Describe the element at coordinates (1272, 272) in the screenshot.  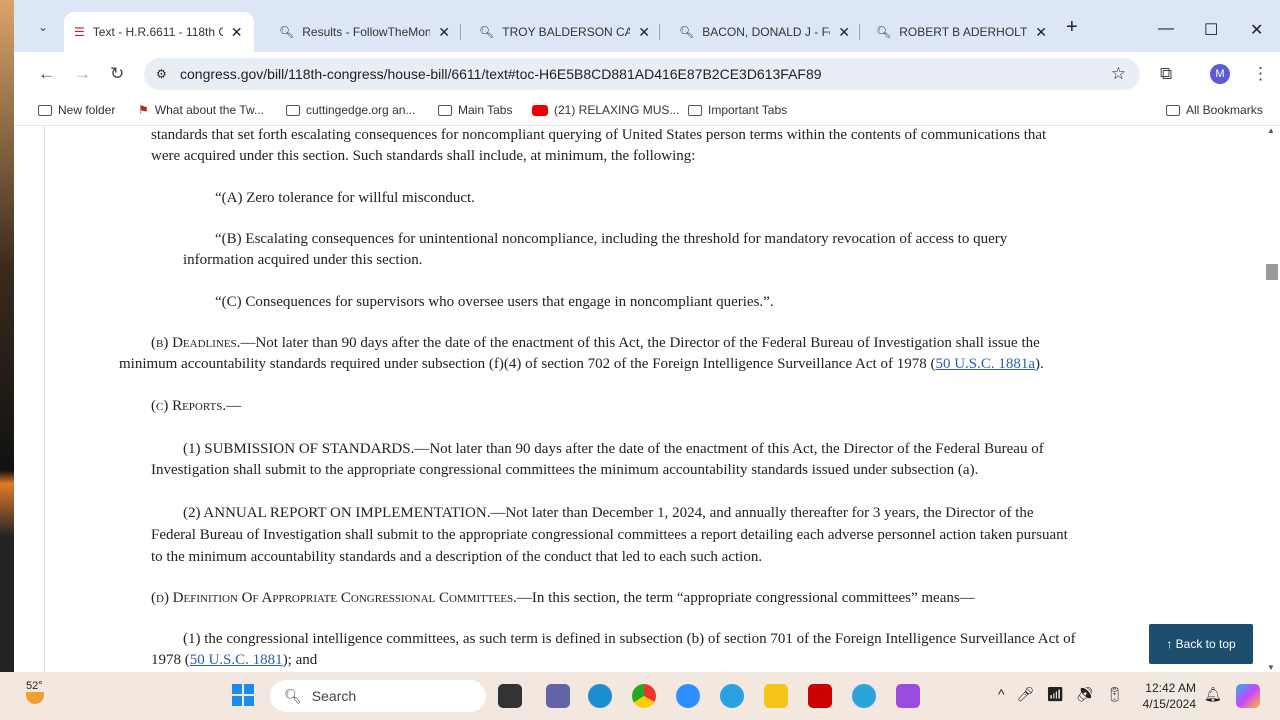
I see `scrollbar-thumb` at that location.